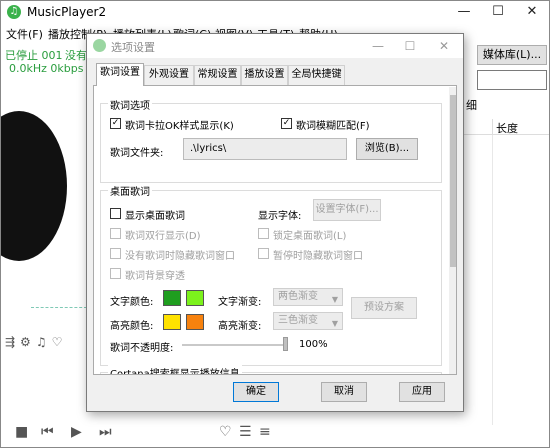 The image size is (550, 448). What do you see at coordinates (265, 149) in the screenshot?
I see `lyric-folder-input: .\lyrics\` at bounding box center [265, 149].